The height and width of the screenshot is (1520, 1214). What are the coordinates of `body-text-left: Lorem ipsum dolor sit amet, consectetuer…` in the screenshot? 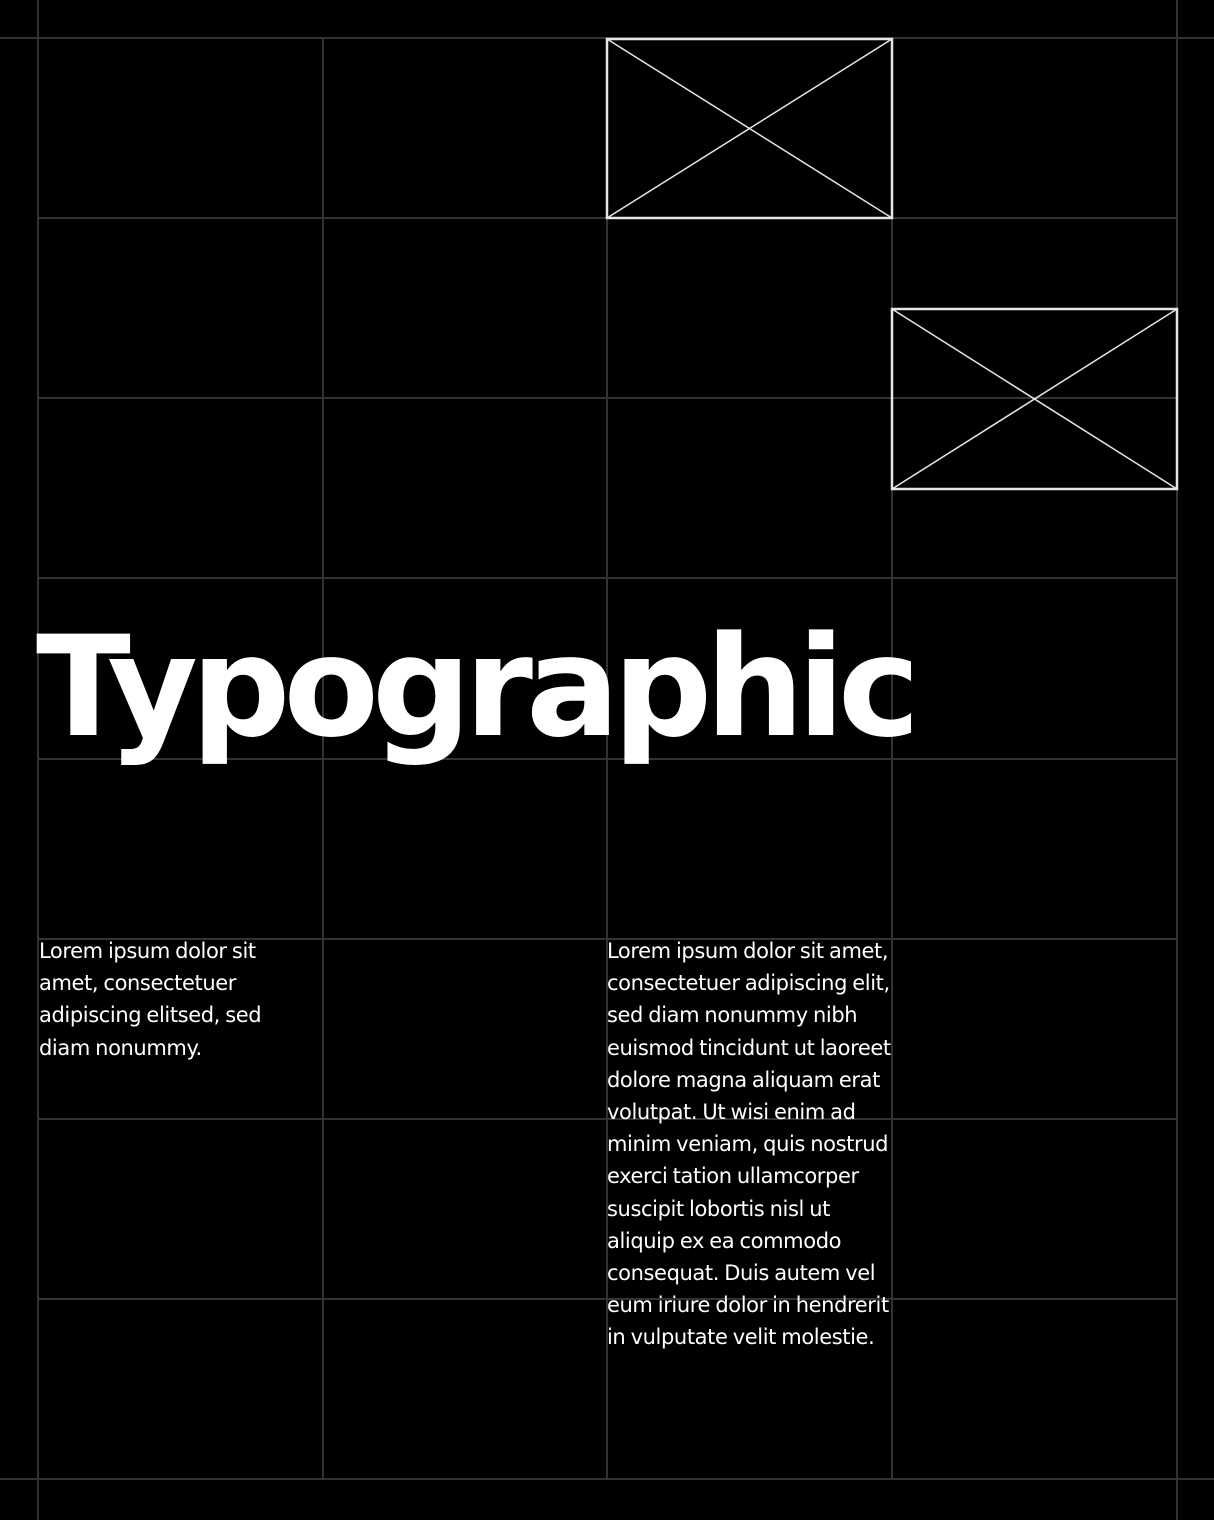 It's located at (150, 999).